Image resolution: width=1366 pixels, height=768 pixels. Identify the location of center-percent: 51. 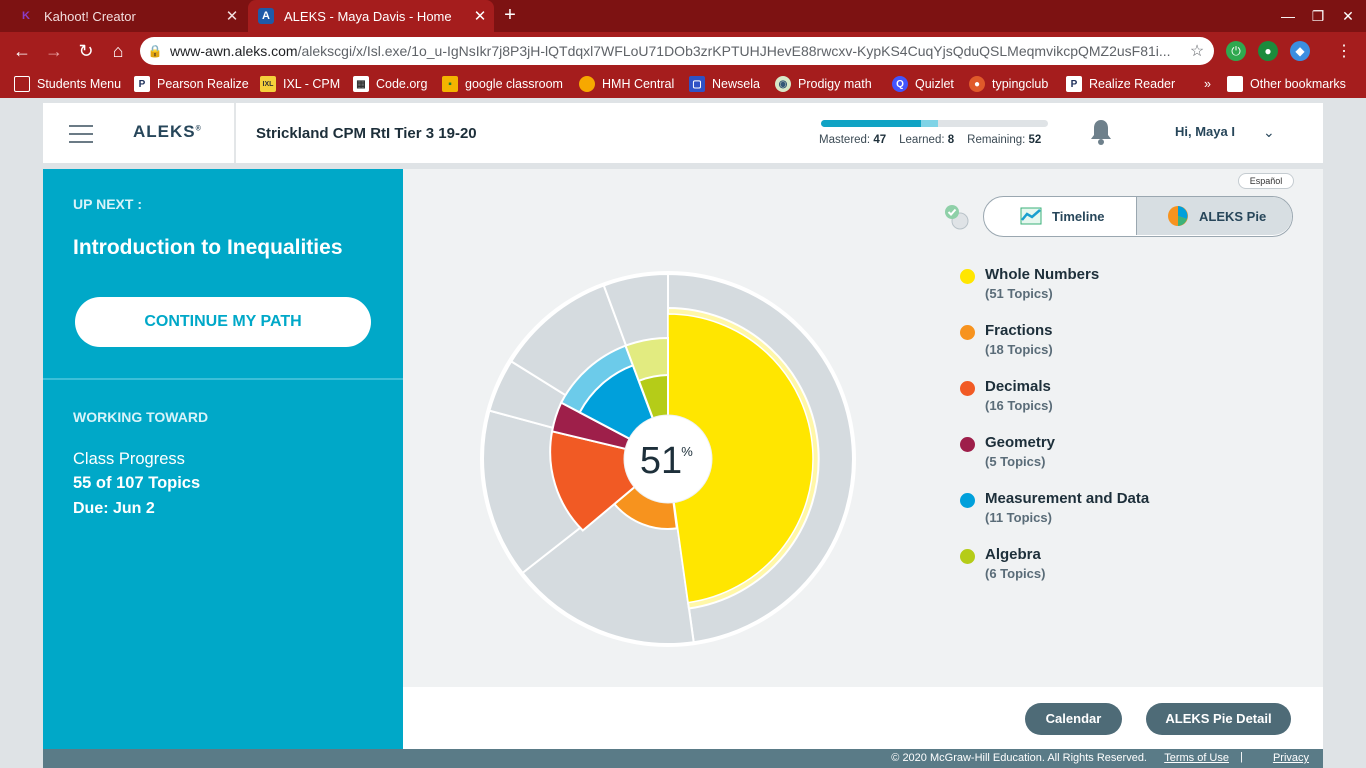
(661, 461).